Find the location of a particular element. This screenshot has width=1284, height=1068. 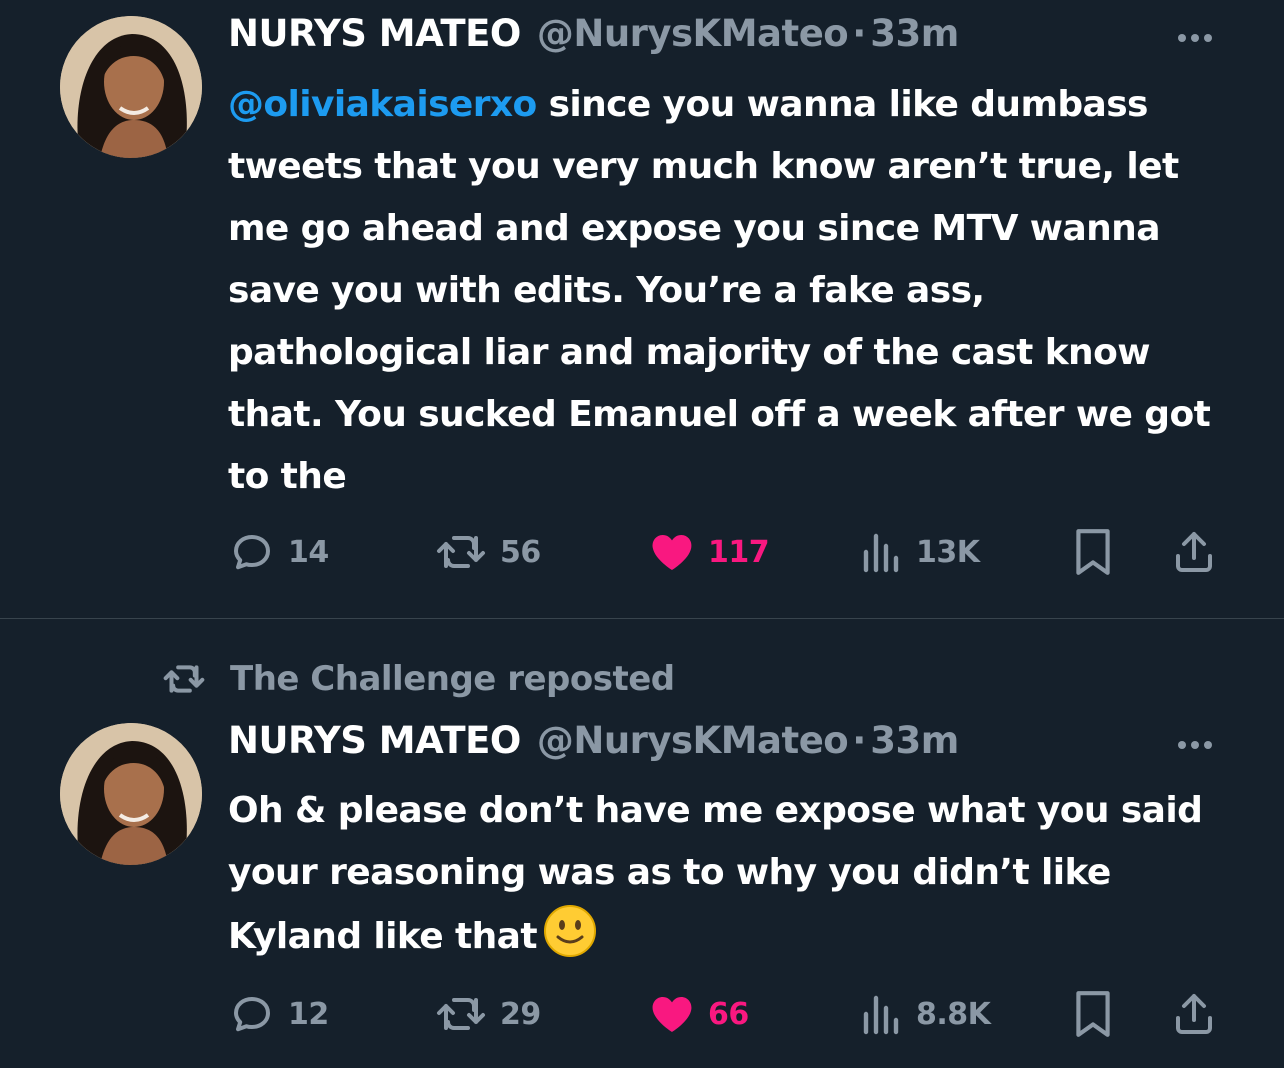

views-count: 8.8K is located at coordinates (953, 1014).